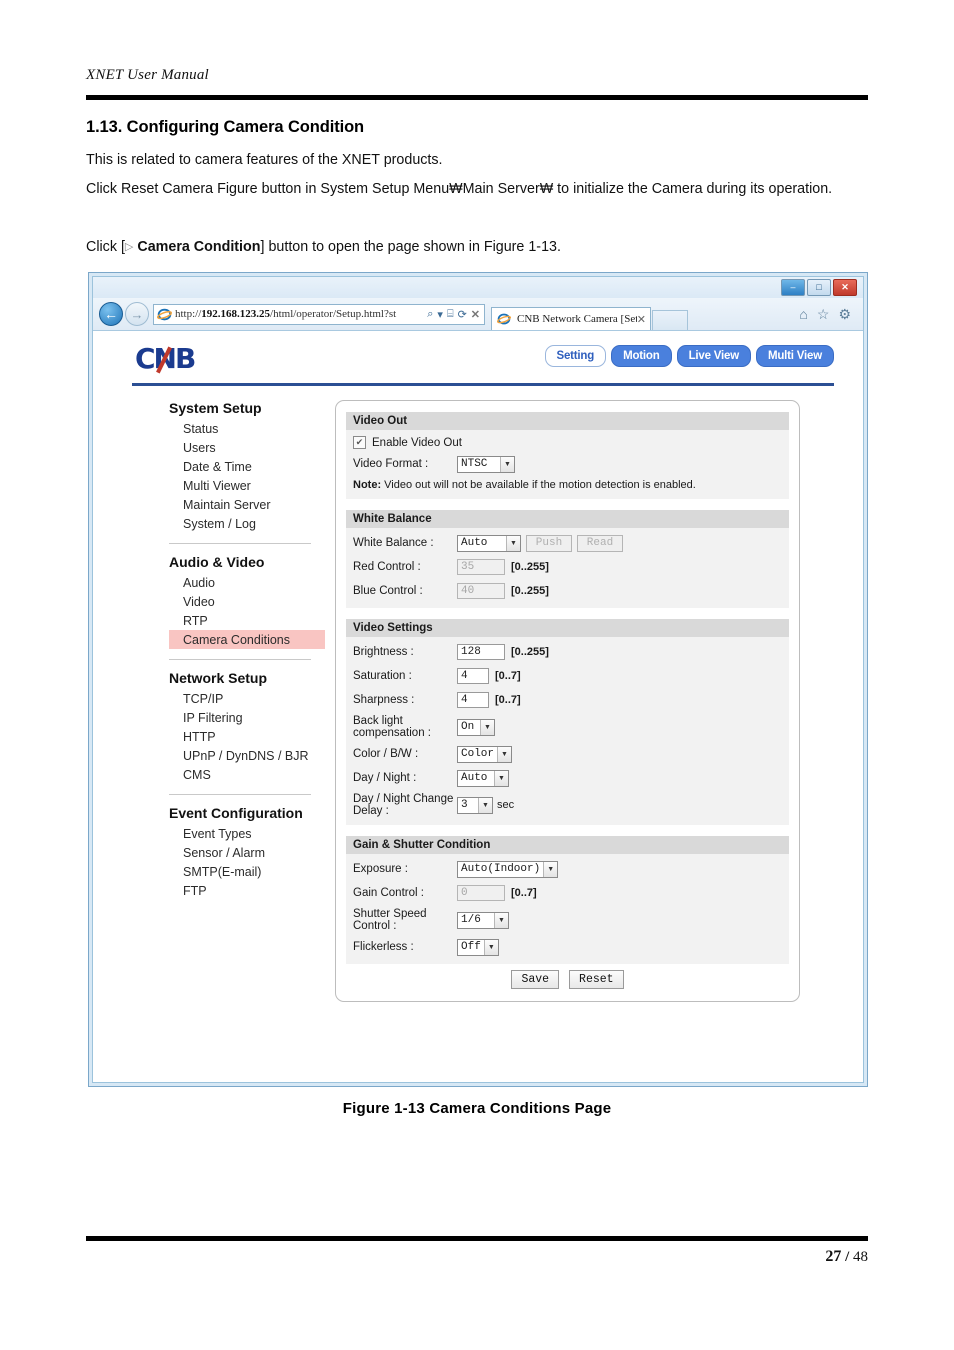 The height and width of the screenshot is (1350, 954). I want to click on section-title-white-balance: White Balance, so click(567, 519).